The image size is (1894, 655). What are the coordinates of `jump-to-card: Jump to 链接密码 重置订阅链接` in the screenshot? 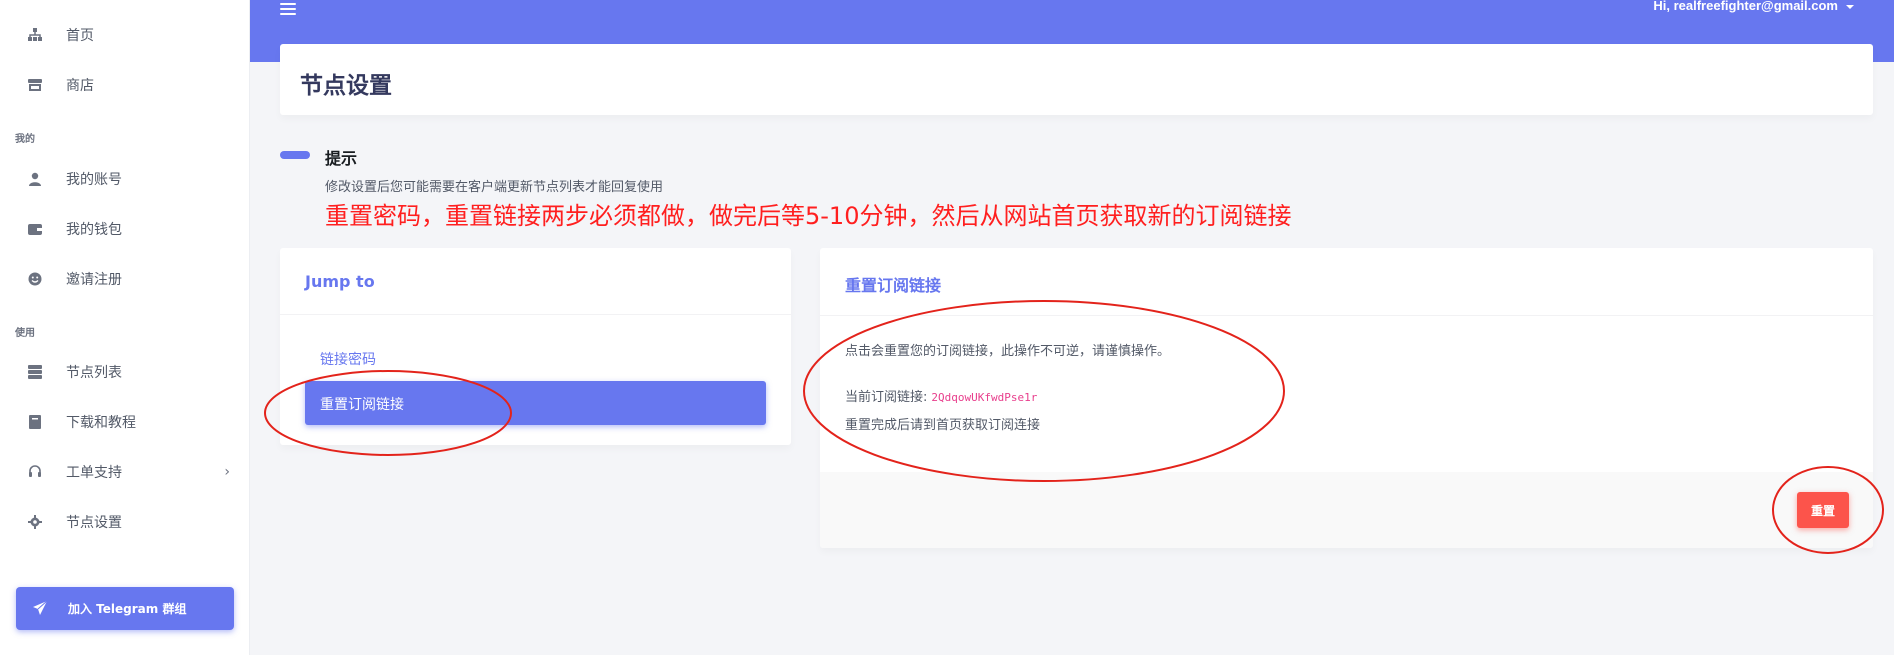 It's located at (535, 346).